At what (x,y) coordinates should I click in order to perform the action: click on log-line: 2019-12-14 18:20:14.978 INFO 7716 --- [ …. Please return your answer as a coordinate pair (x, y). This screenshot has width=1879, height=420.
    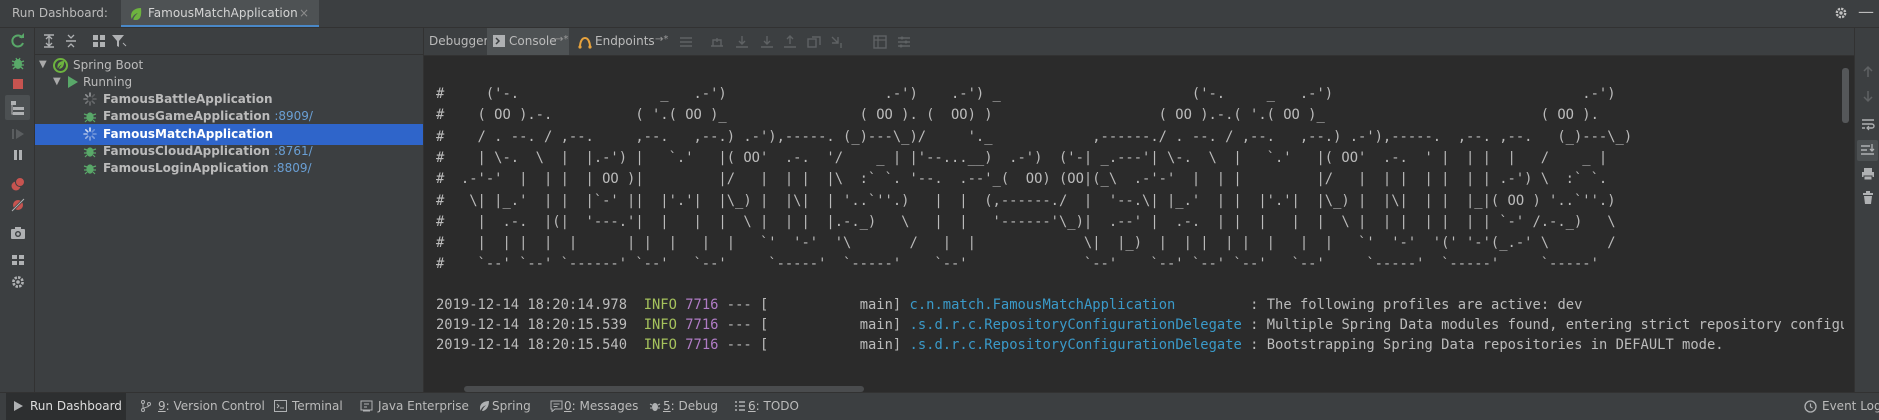
    Looking at the image, I should click on (1009, 305).